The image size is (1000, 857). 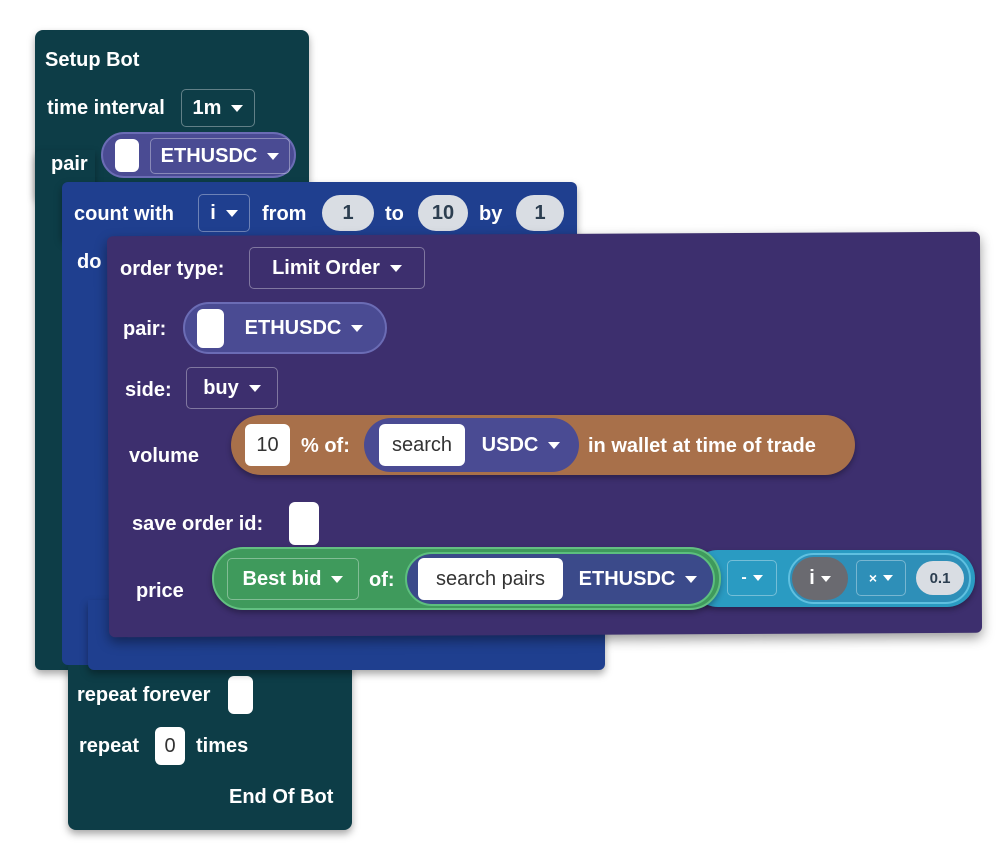 What do you see at coordinates (198, 524) in the screenshot?
I see `save-order-id-label: save order id:` at bounding box center [198, 524].